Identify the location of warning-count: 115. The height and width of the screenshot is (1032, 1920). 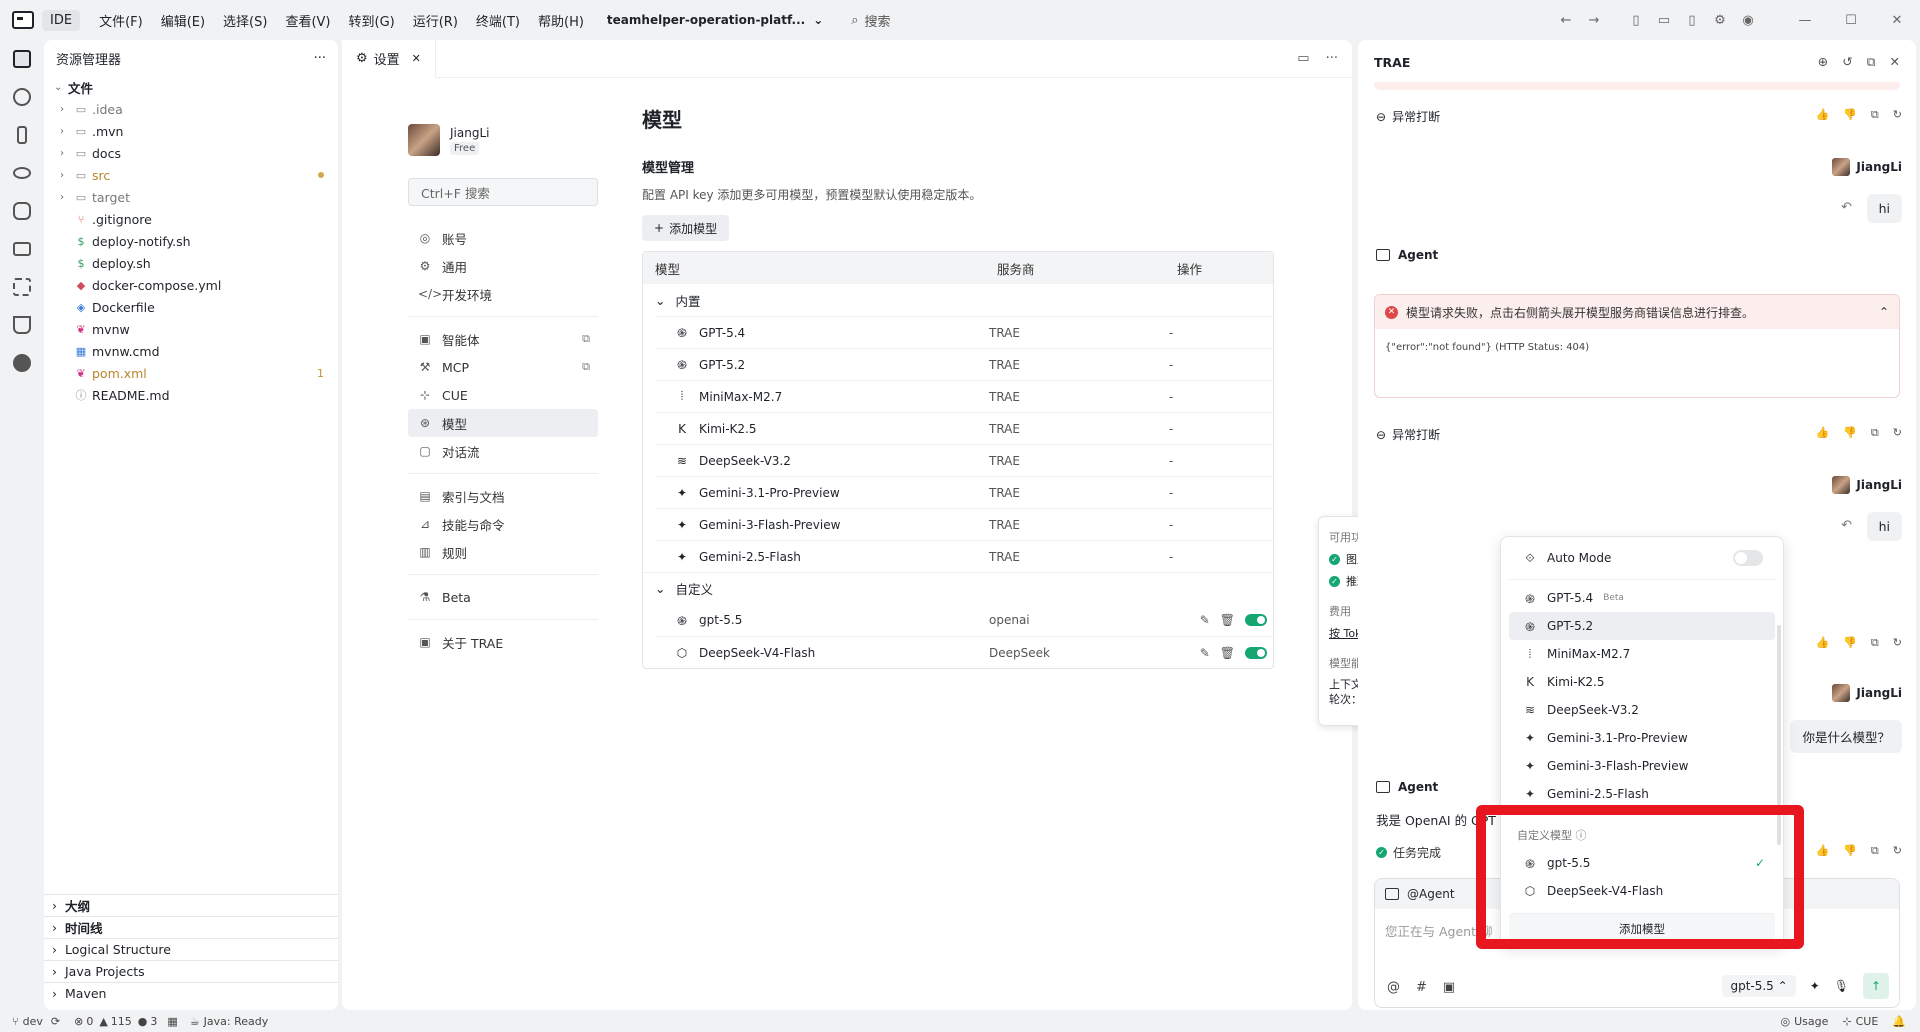
(121, 1021).